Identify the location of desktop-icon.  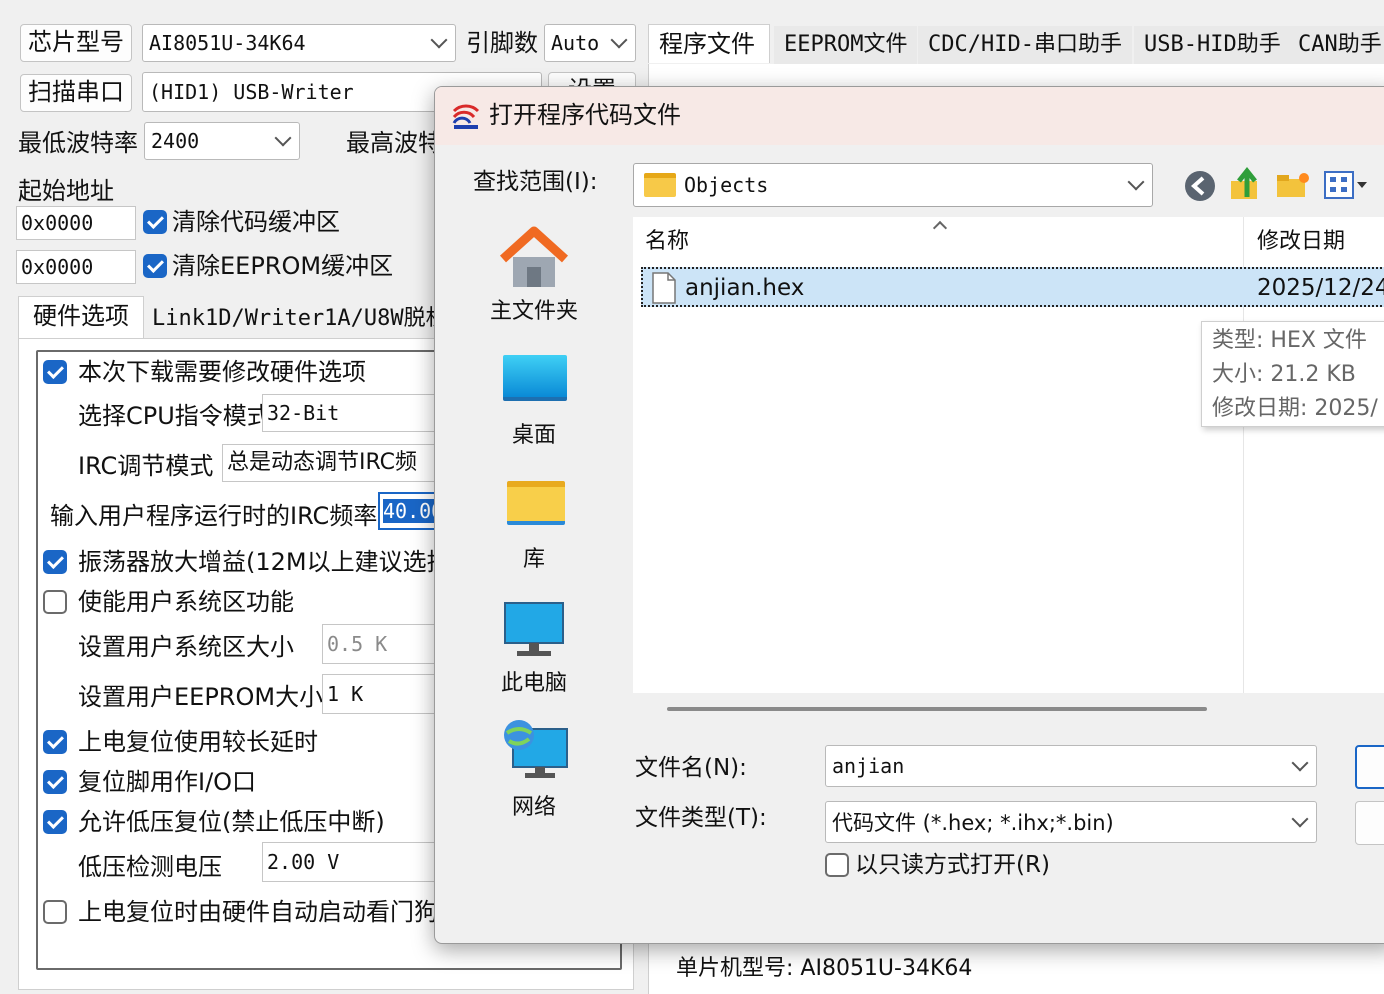
(535, 378).